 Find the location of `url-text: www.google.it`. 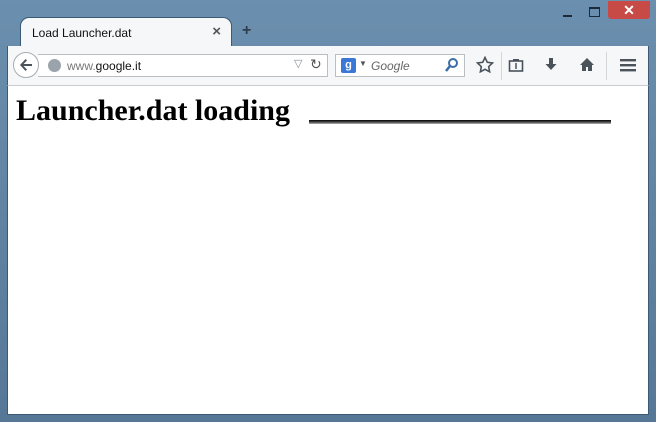

url-text: www.google.it is located at coordinates (104, 66).